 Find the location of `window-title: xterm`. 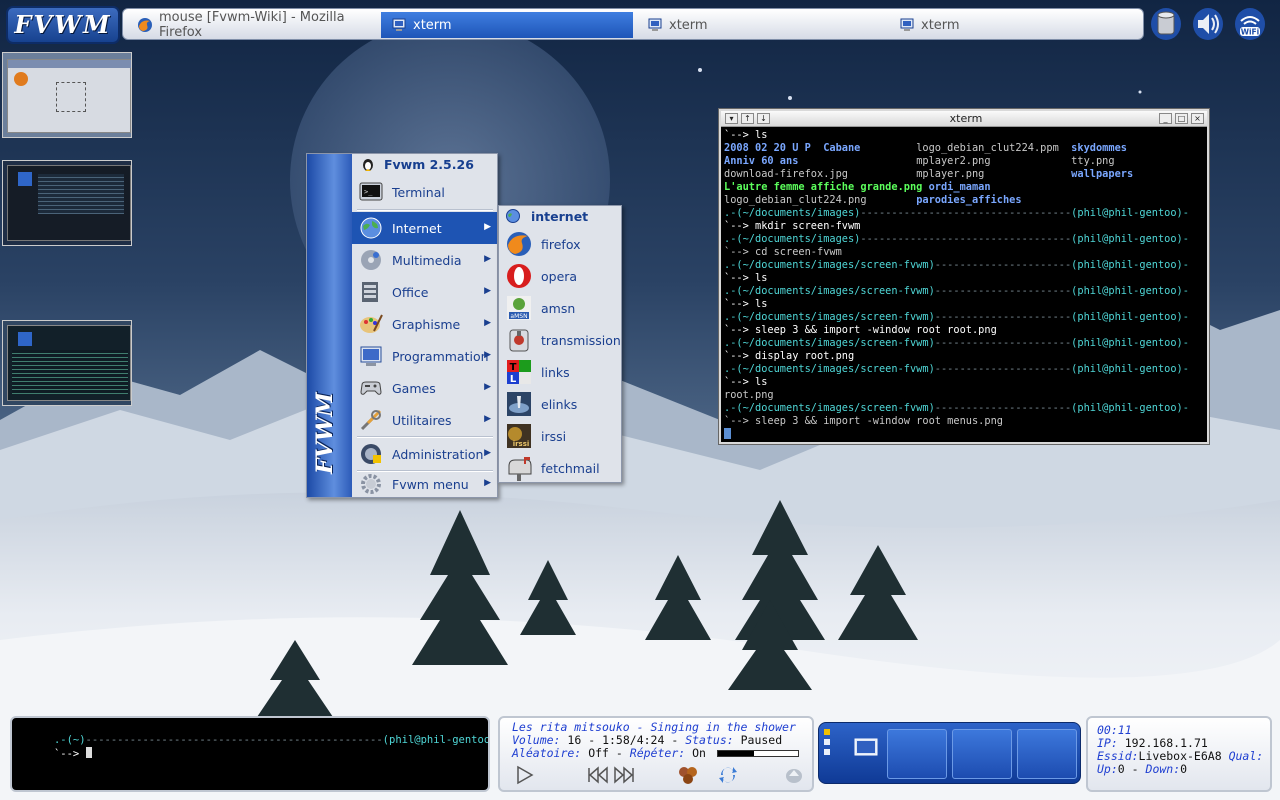

window-title: xterm is located at coordinates (966, 118).